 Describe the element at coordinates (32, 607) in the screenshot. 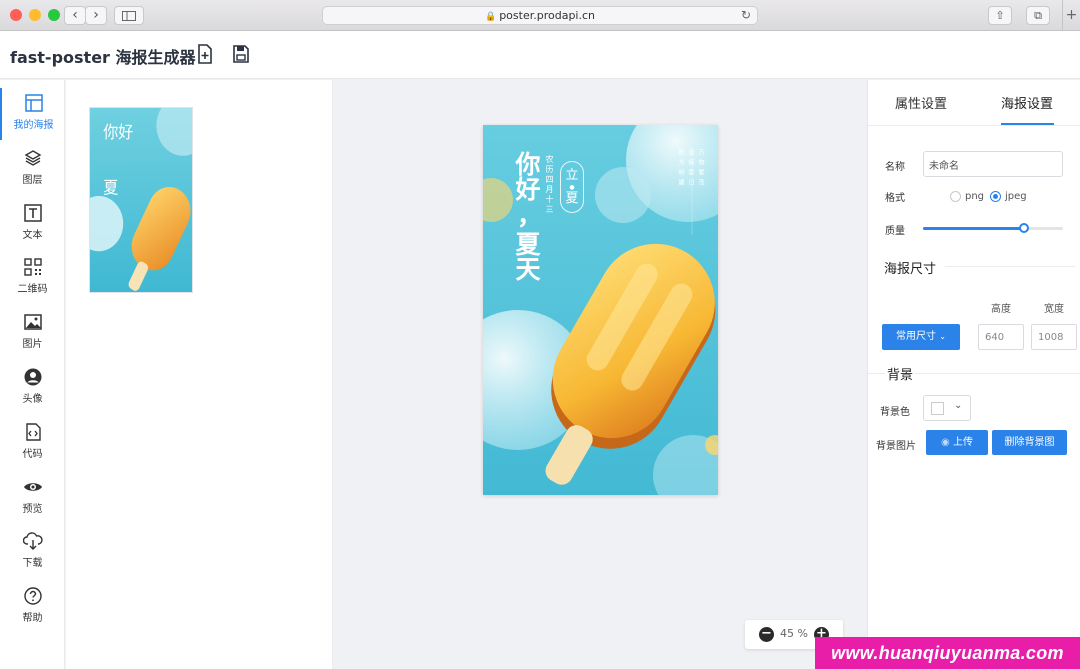

I see `tool-help: 帮助` at that location.